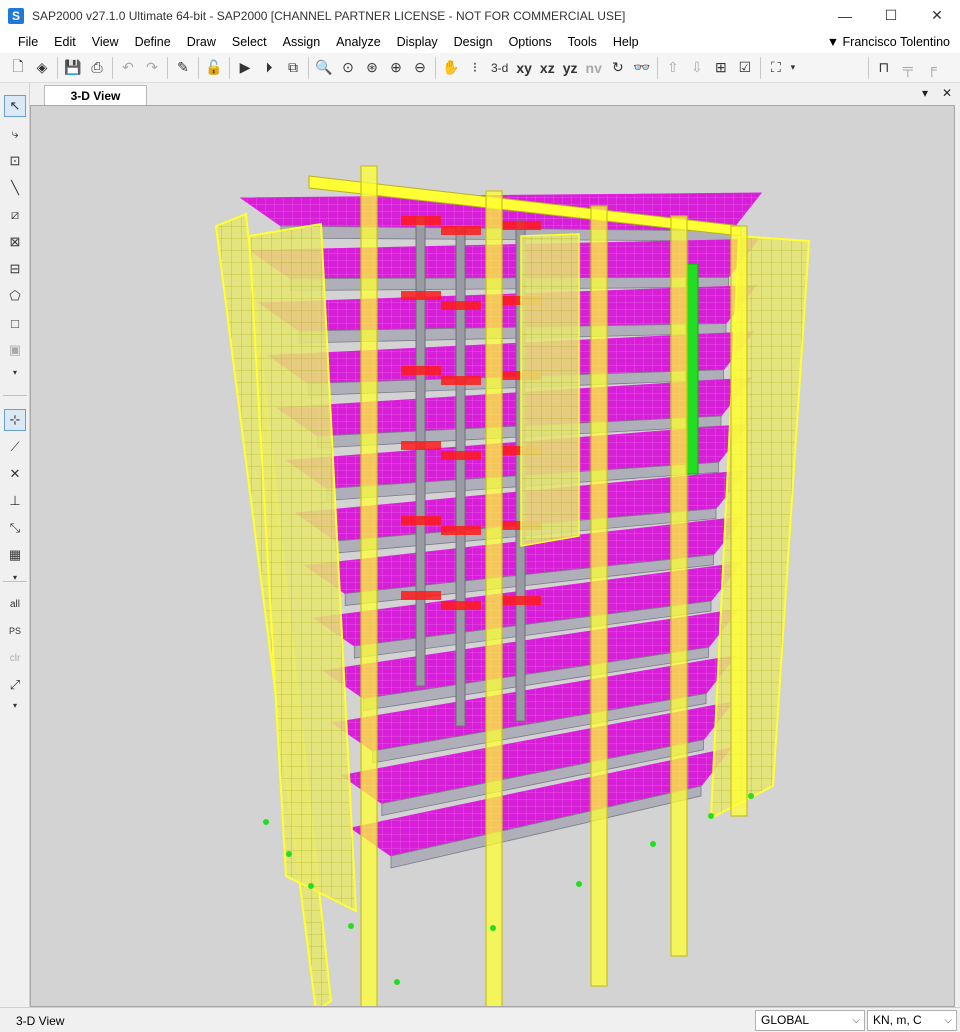 This screenshot has height=1032, width=960. I want to click on move-up-icon: ⇧, so click(673, 68).